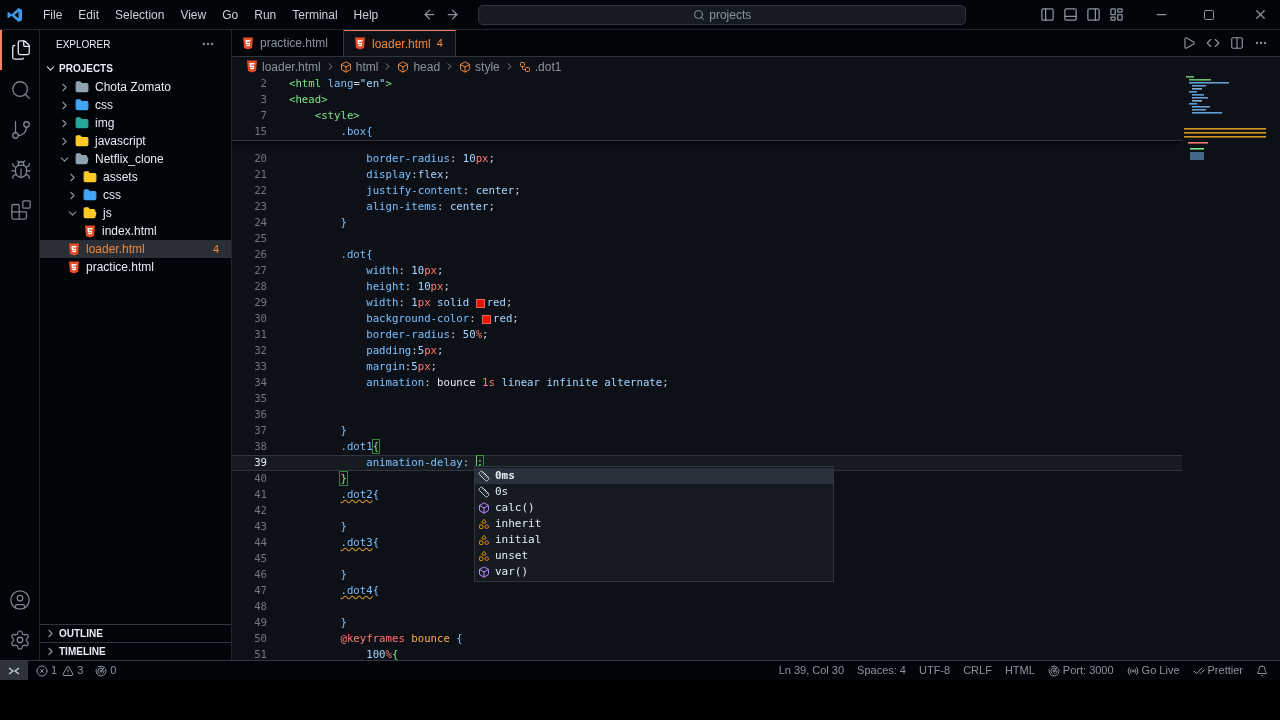  What do you see at coordinates (1262, 670) in the screenshot?
I see `bell-icon` at bounding box center [1262, 670].